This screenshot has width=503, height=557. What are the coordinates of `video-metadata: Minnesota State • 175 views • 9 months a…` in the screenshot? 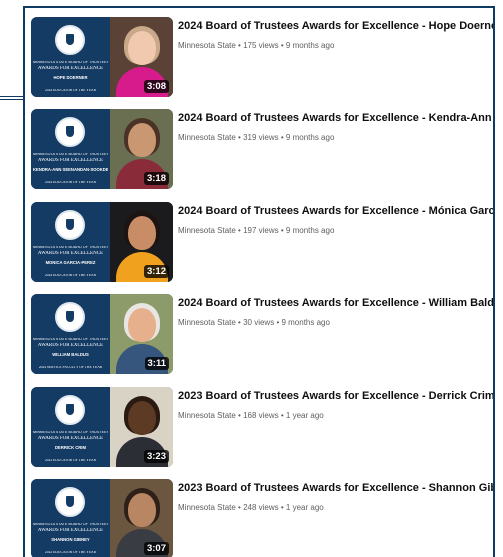 It's located at (335, 46).